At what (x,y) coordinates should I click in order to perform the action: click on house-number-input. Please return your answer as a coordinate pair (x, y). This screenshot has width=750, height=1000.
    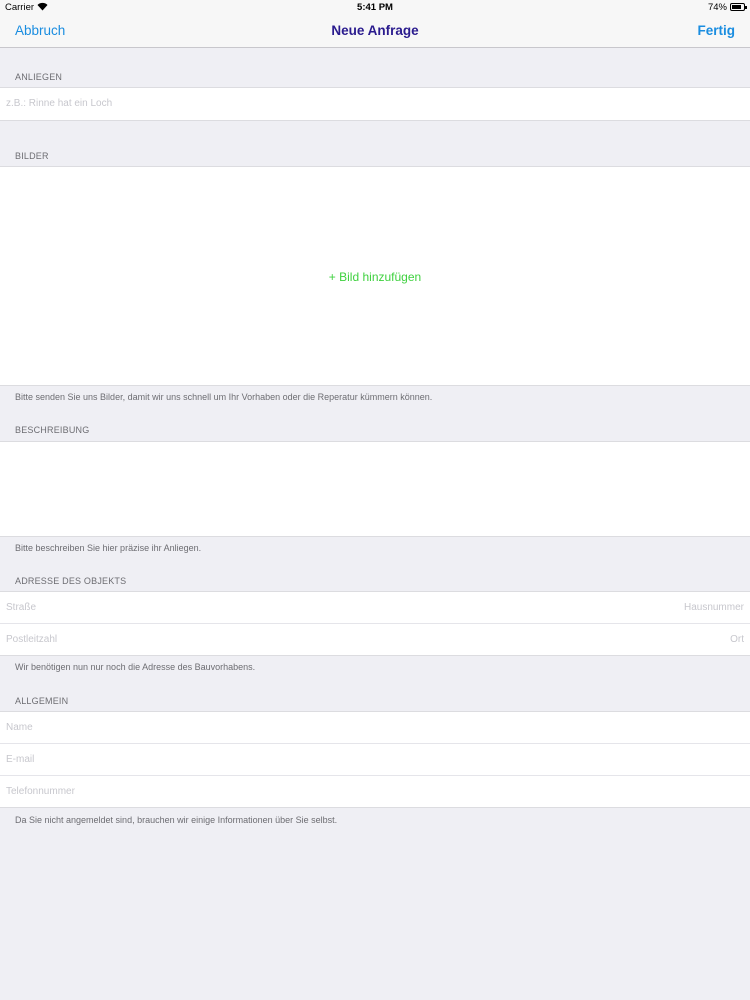
    Looking at the image, I should click on (644, 607).